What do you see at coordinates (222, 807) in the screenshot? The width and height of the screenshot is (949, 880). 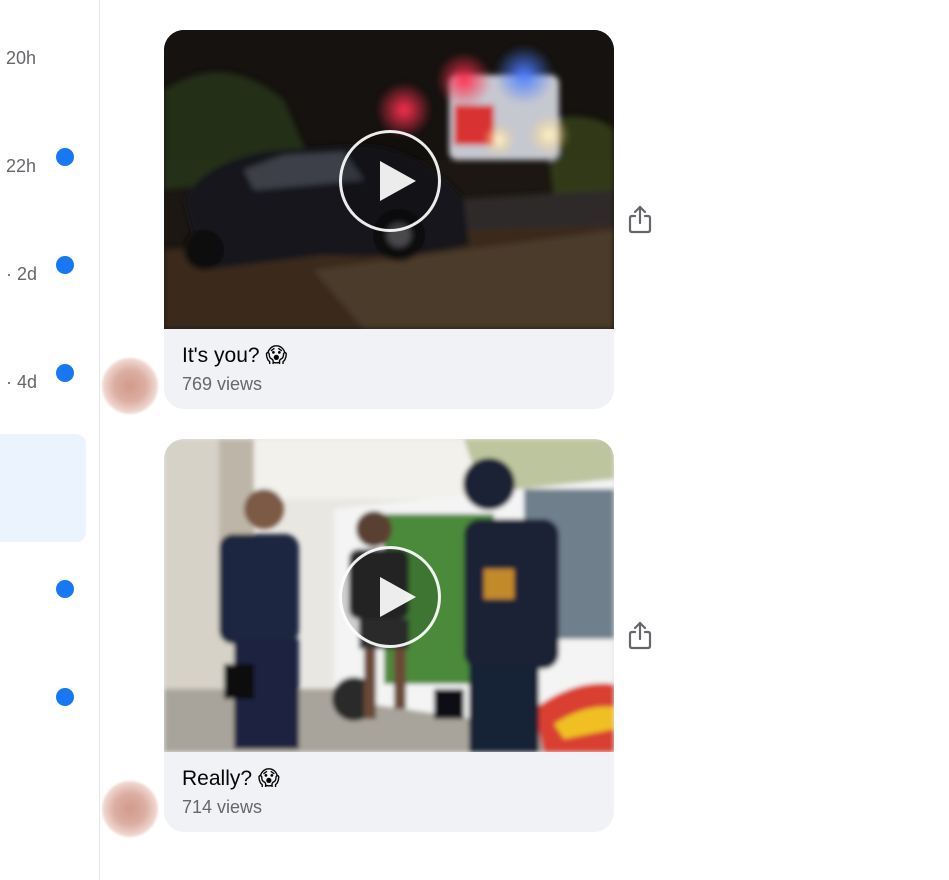 I see `view-count: 714 views` at bounding box center [222, 807].